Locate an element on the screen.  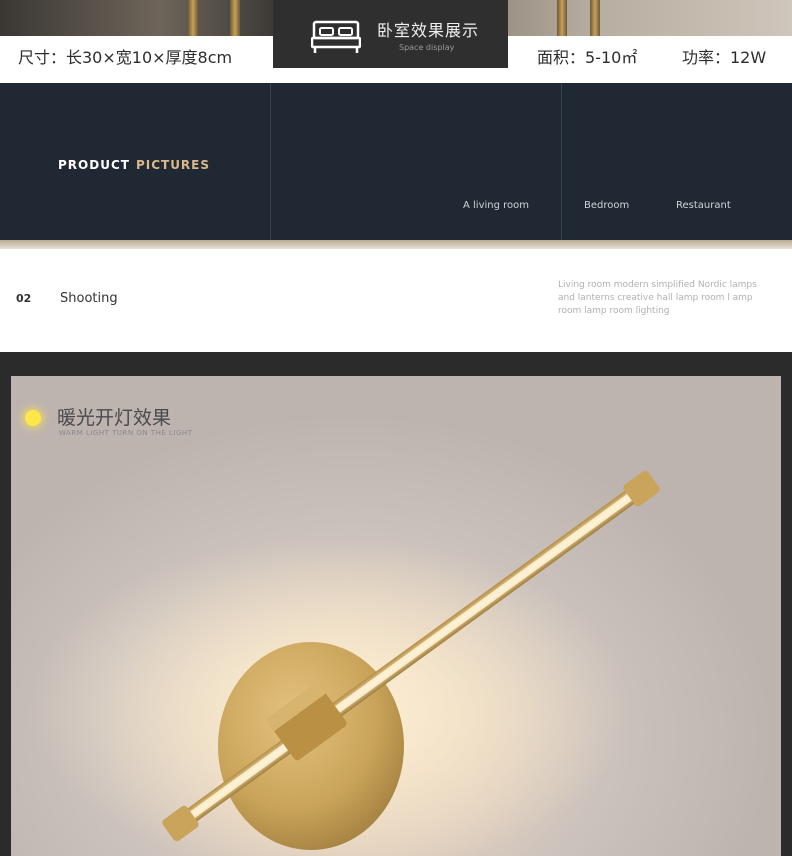
room-link-bedroom: Bedroom is located at coordinates (606, 205).